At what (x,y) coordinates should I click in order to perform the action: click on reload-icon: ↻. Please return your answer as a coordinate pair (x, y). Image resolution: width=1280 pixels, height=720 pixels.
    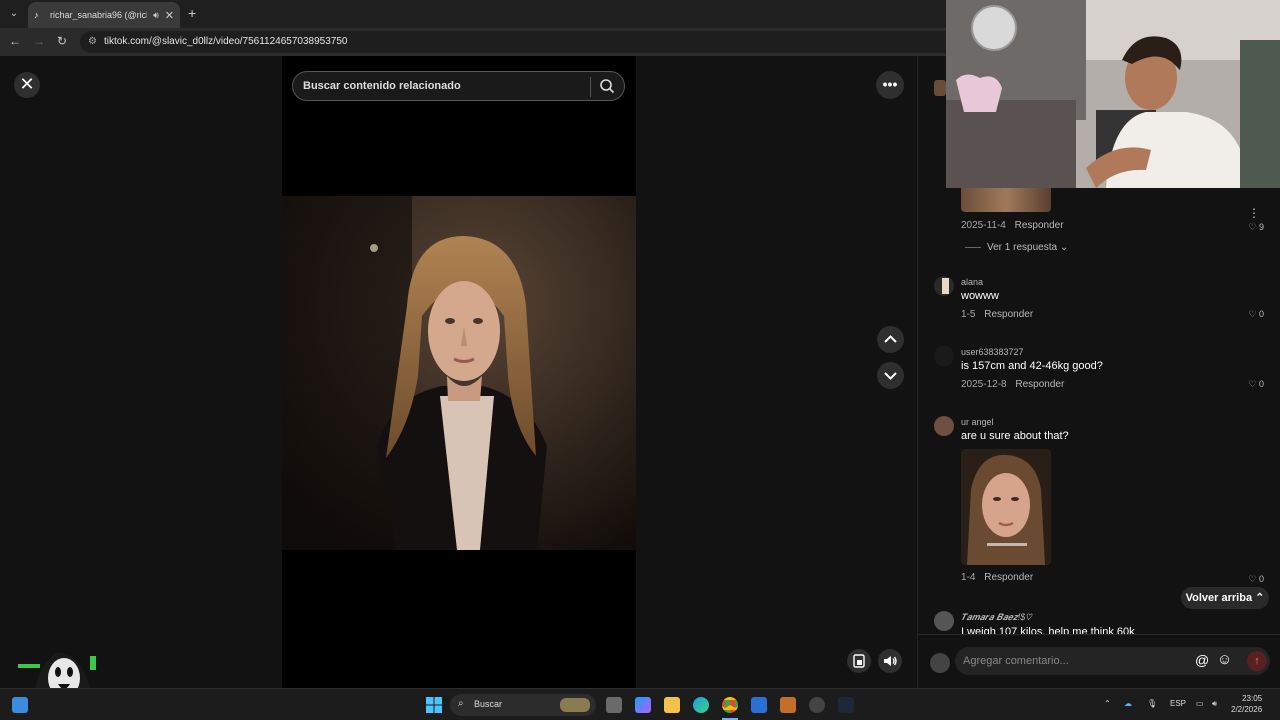
    Looking at the image, I should click on (62, 41).